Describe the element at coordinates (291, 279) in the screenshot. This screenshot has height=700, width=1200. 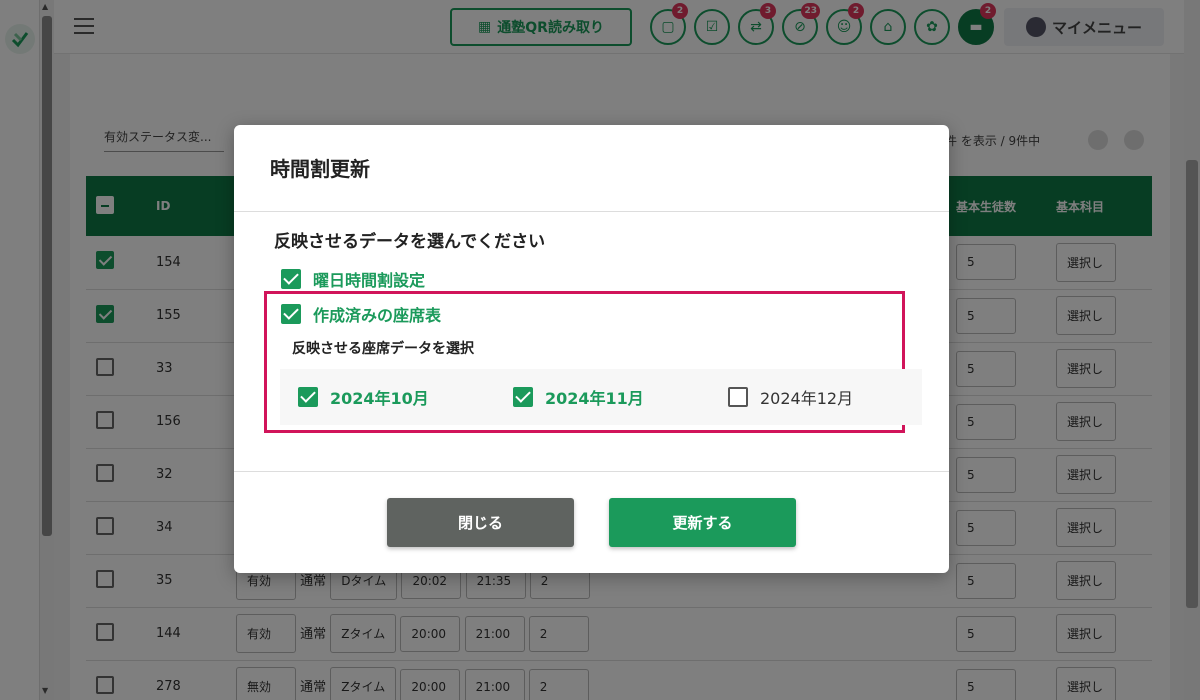
I see `weekday-timetable-checkbox` at that location.